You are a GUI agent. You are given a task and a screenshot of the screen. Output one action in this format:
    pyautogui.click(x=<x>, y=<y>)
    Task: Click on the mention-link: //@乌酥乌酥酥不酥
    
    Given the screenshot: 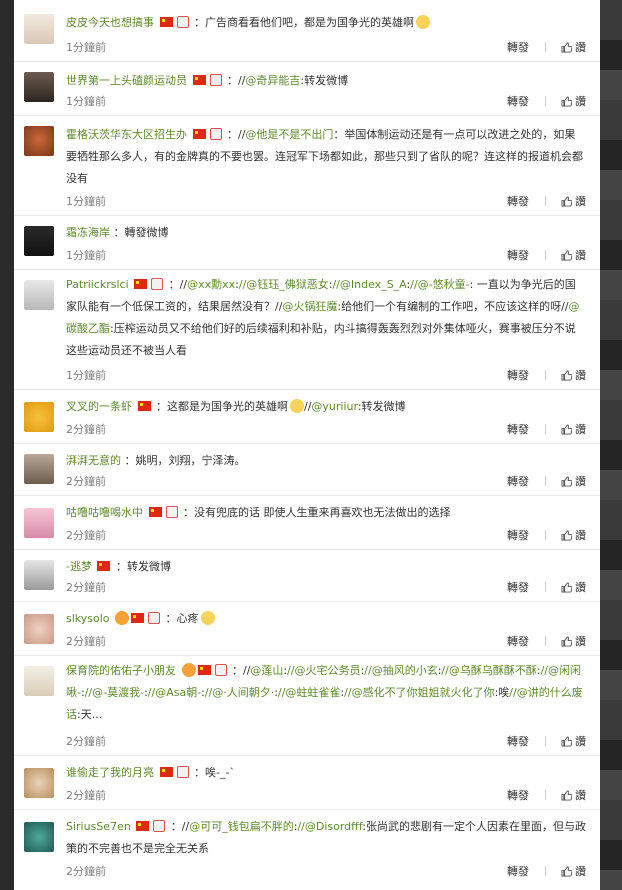 What is the action you would take?
    pyautogui.click(x=488, y=670)
    